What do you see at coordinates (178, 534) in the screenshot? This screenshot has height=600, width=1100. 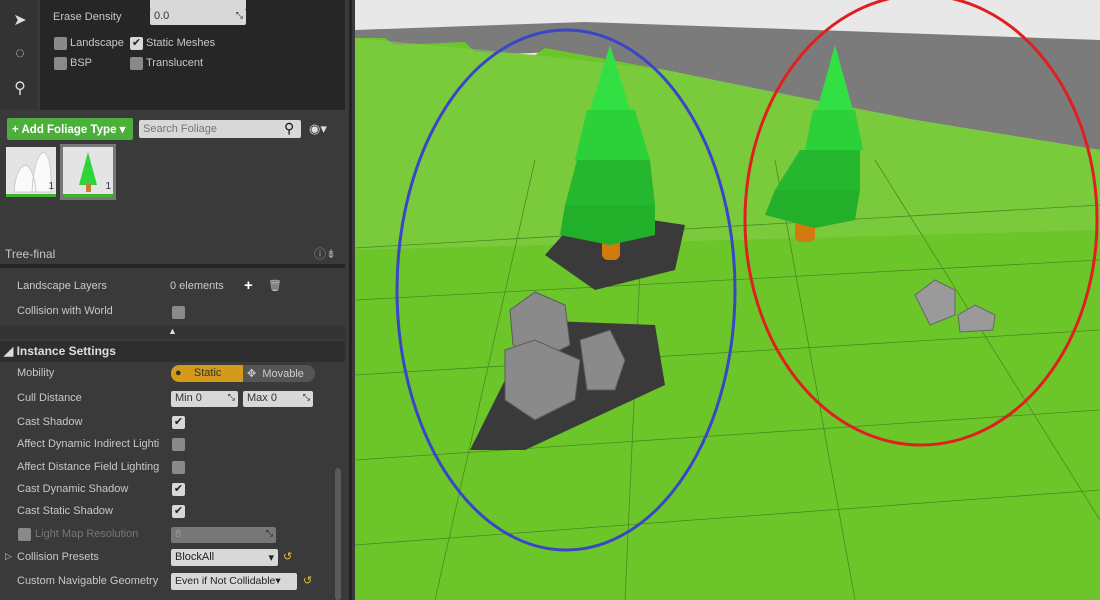 I see `light-map-value: 8` at bounding box center [178, 534].